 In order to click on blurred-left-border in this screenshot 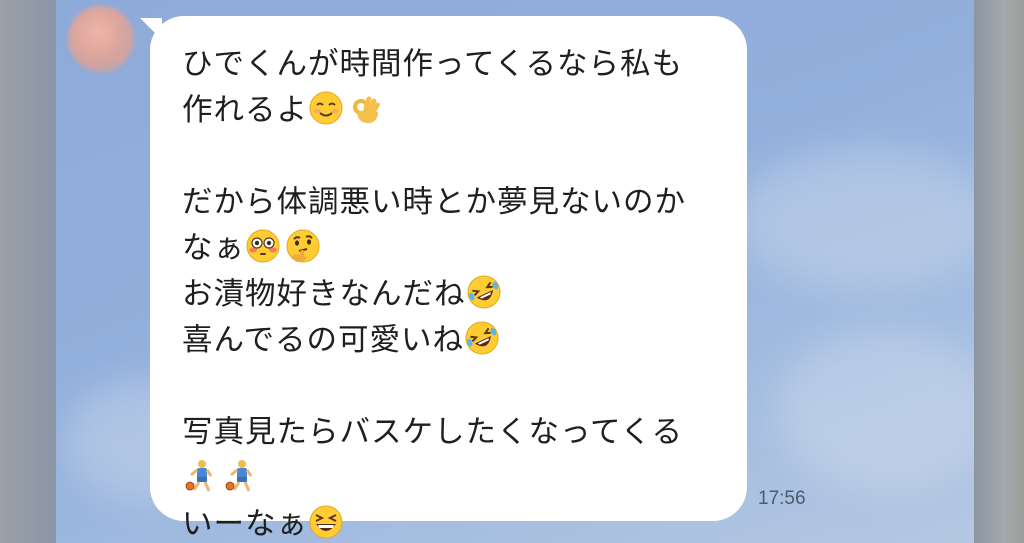, I will do `click(28, 271)`.